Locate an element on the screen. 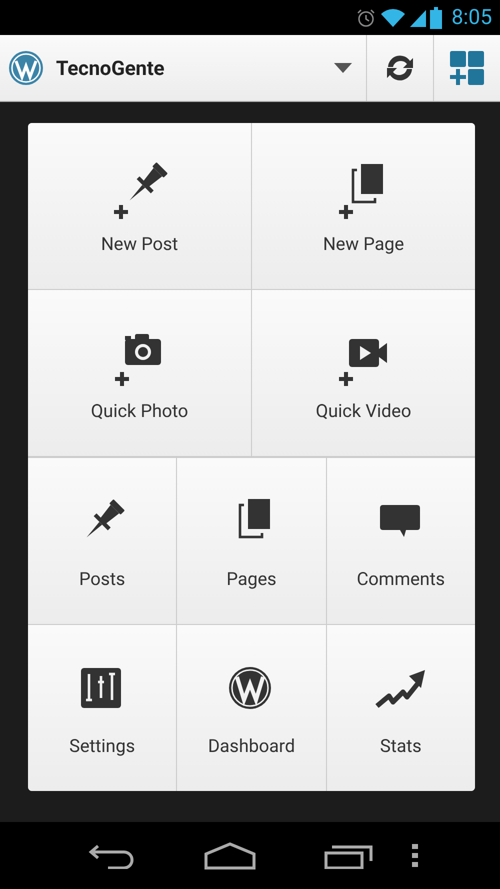 The image size is (500, 889). menu-tile: New Post is located at coordinates (139, 206).